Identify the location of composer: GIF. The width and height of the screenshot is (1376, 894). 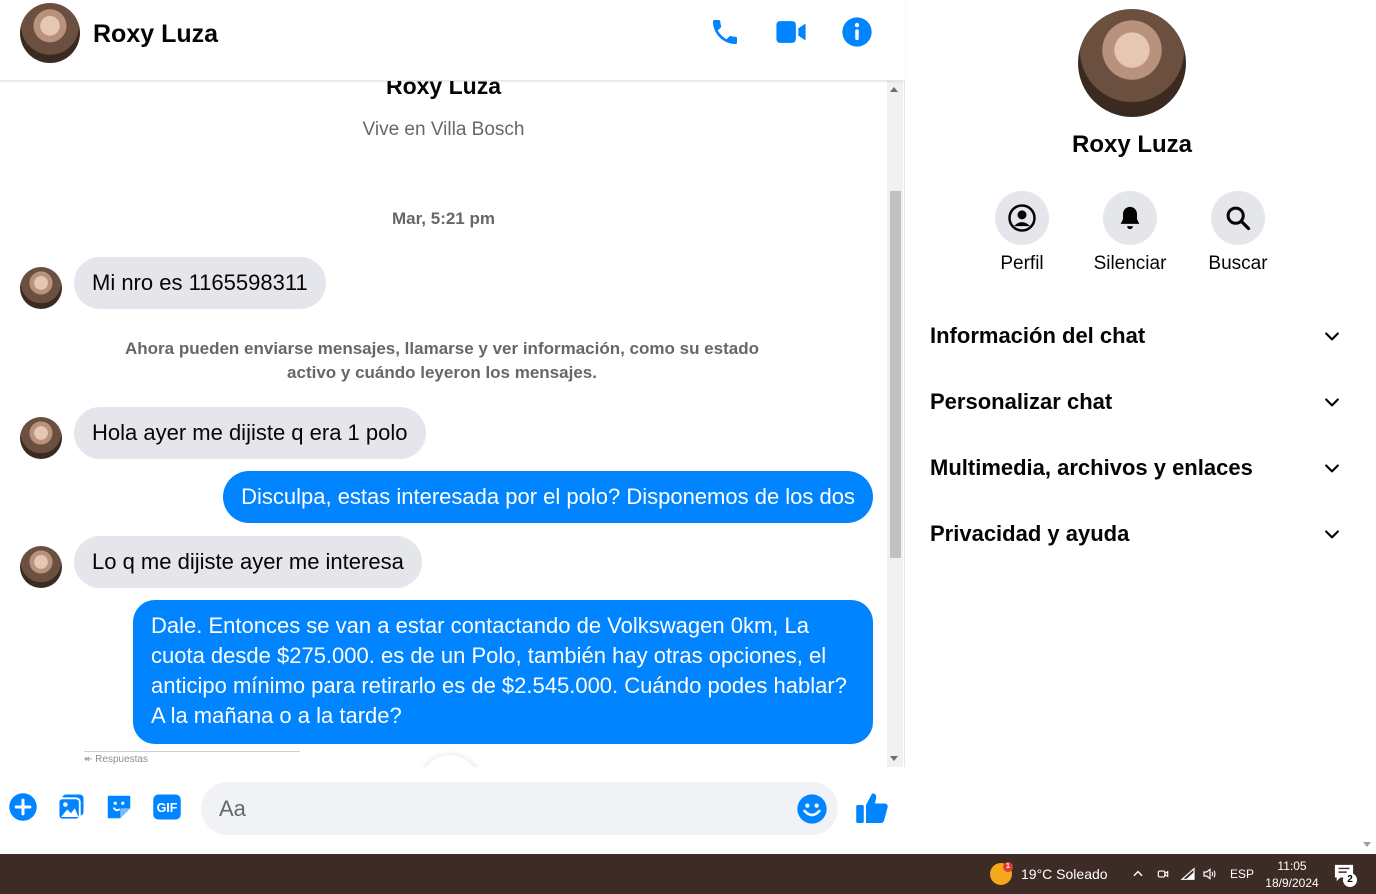
(452, 810).